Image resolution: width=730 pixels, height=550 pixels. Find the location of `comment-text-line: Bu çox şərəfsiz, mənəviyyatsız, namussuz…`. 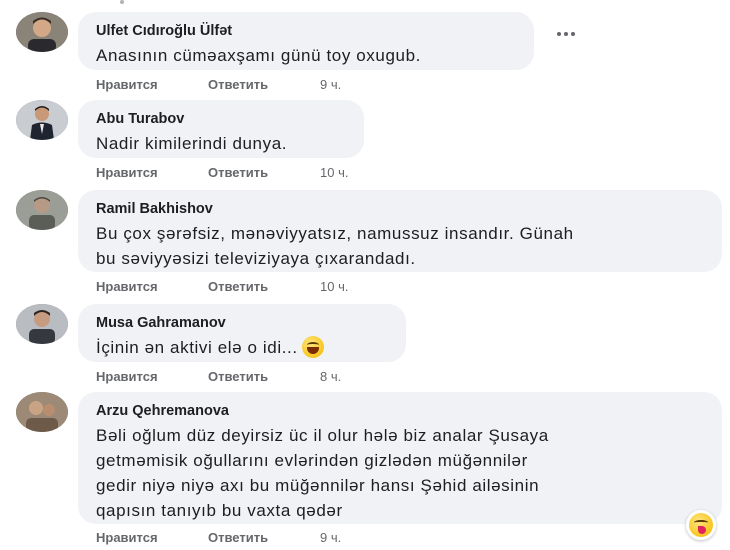

comment-text-line: Bu çox şərəfsiz, mənəviyyatsız, namussuz… is located at coordinates (335, 233).